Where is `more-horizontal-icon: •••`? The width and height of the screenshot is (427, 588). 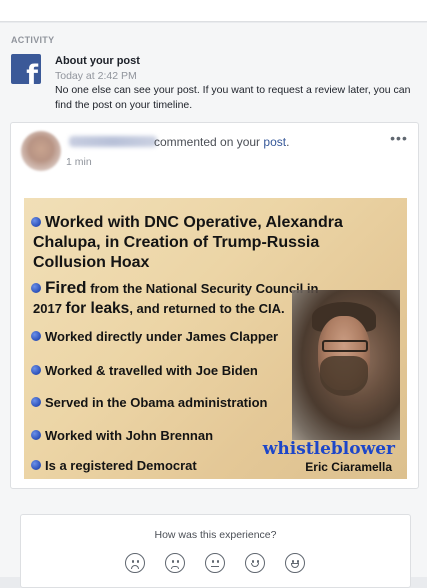
more-horizontal-icon: ••• is located at coordinates (399, 138).